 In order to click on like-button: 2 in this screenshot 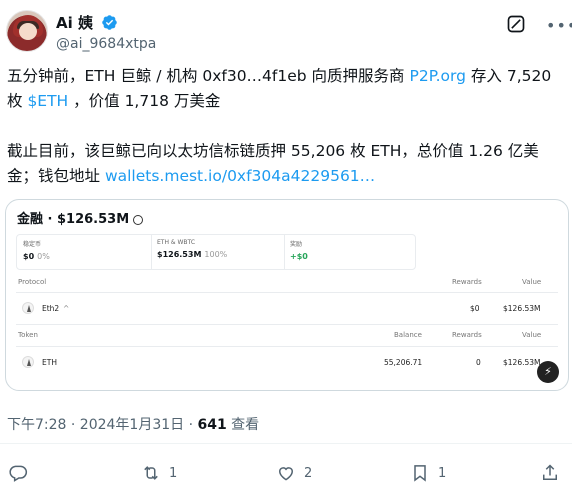, I will do `click(294, 473)`.